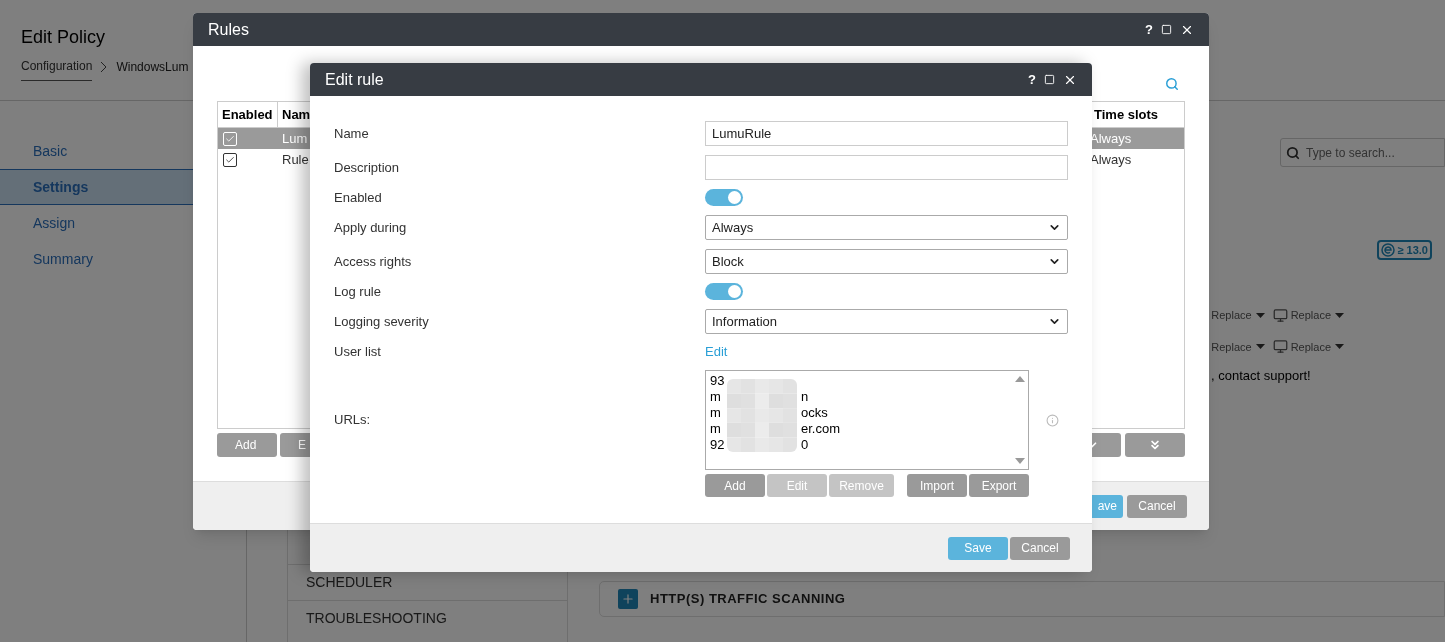 This screenshot has height=642, width=1445. What do you see at coordinates (228, 29) in the screenshot?
I see `dialog-title: Rules` at bounding box center [228, 29].